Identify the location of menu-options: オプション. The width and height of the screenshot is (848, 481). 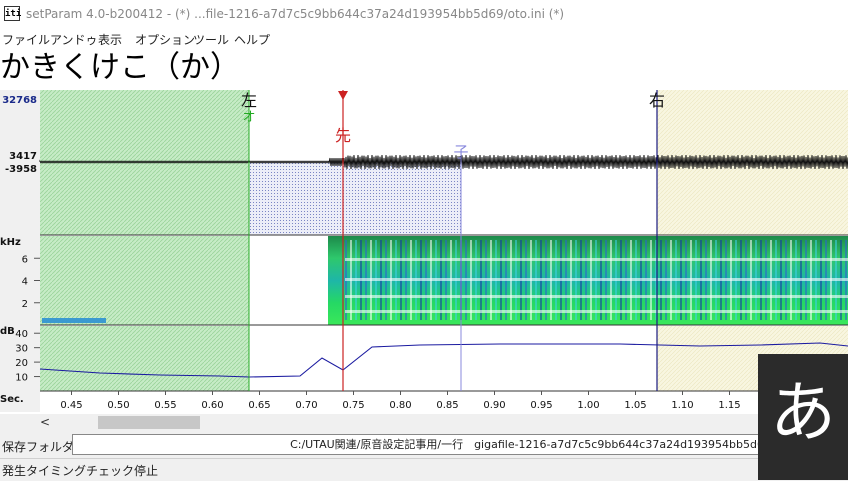
(165, 39).